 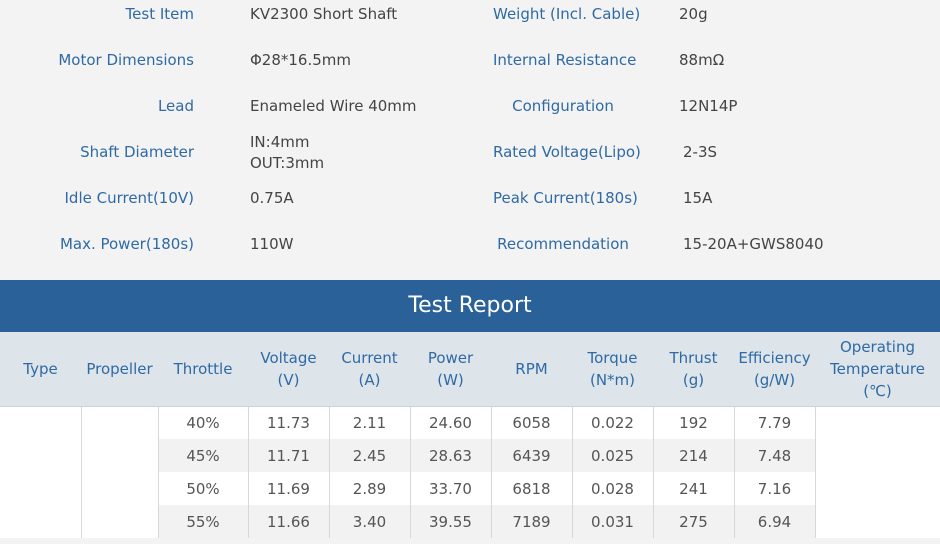 What do you see at coordinates (288, 521) in the screenshot?
I see `table-cell: 11.66` at bounding box center [288, 521].